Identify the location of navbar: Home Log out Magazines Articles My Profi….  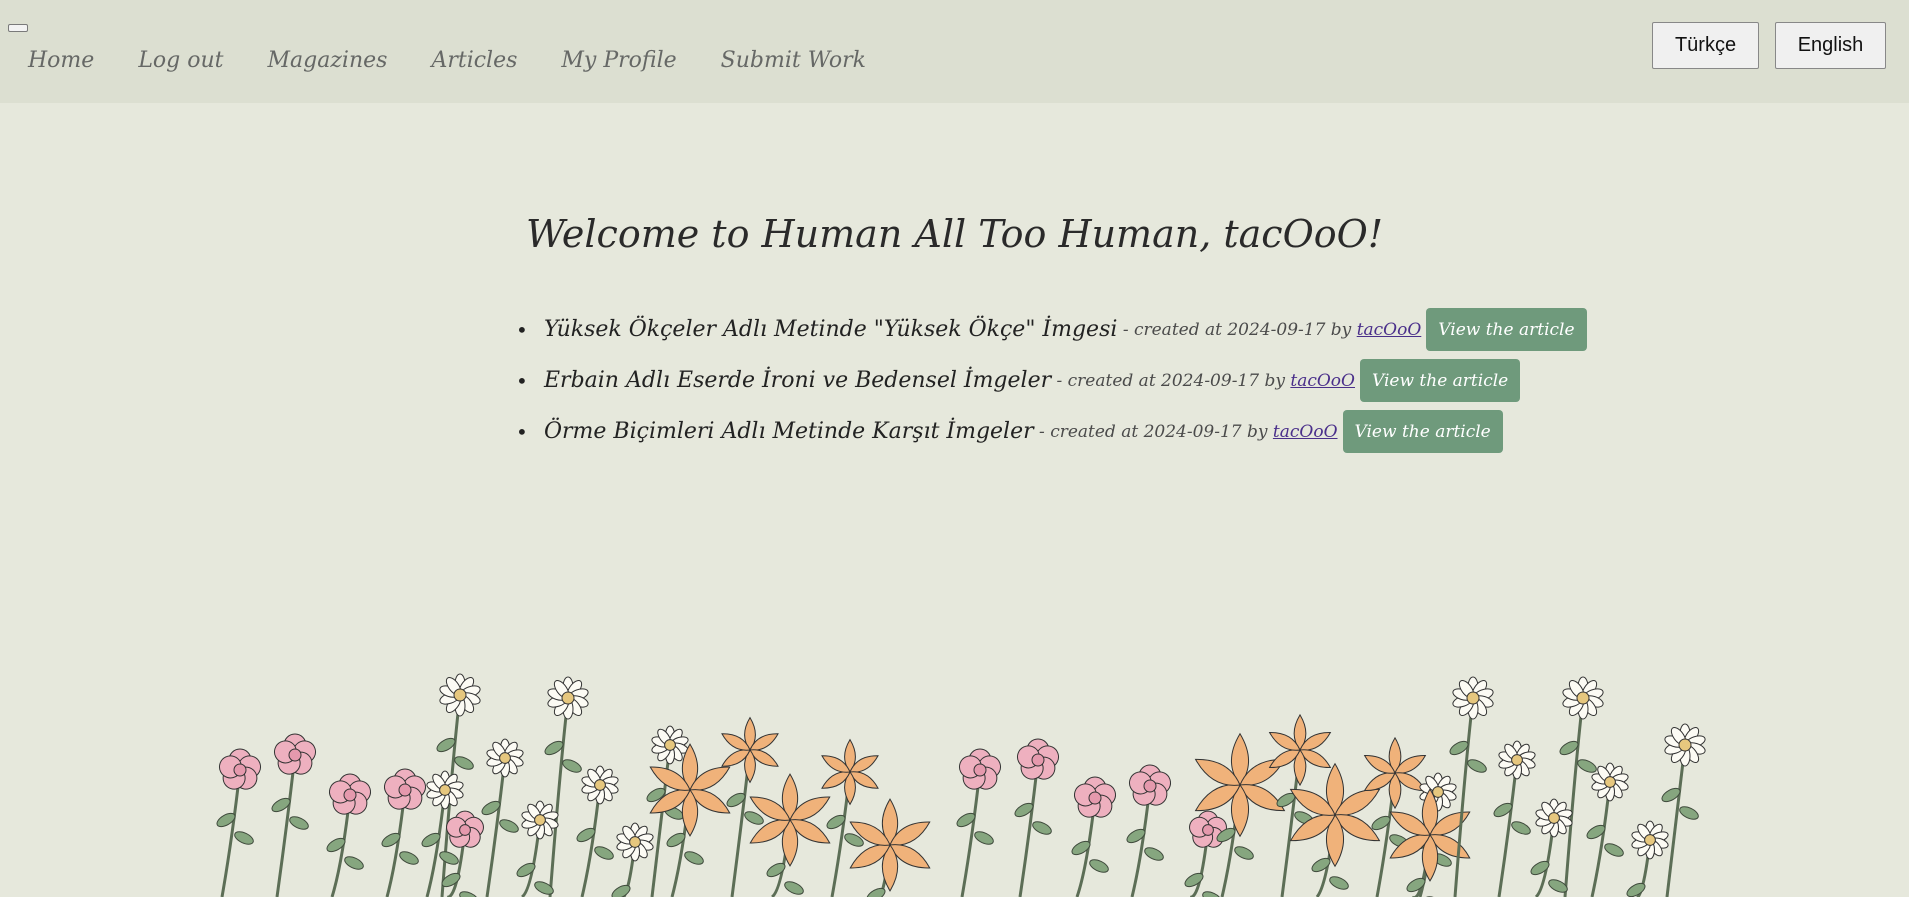
(954, 51).